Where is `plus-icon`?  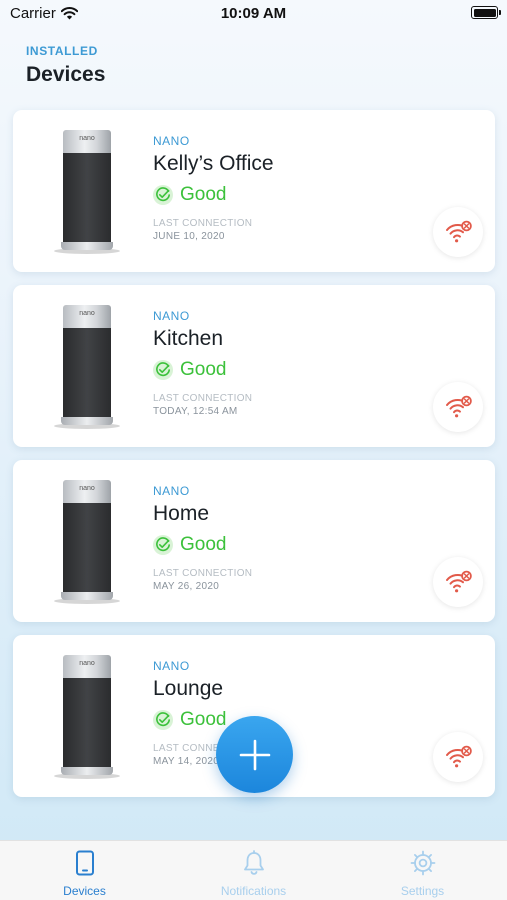 plus-icon is located at coordinates (254, 754).